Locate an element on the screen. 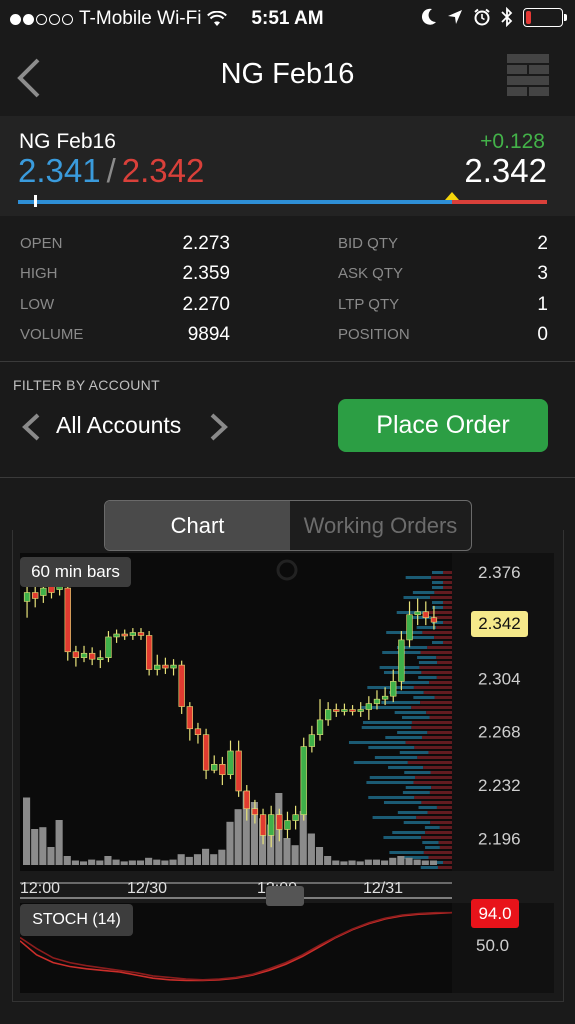  page-title: NG Feb16 is located at coordinates (287, 74).